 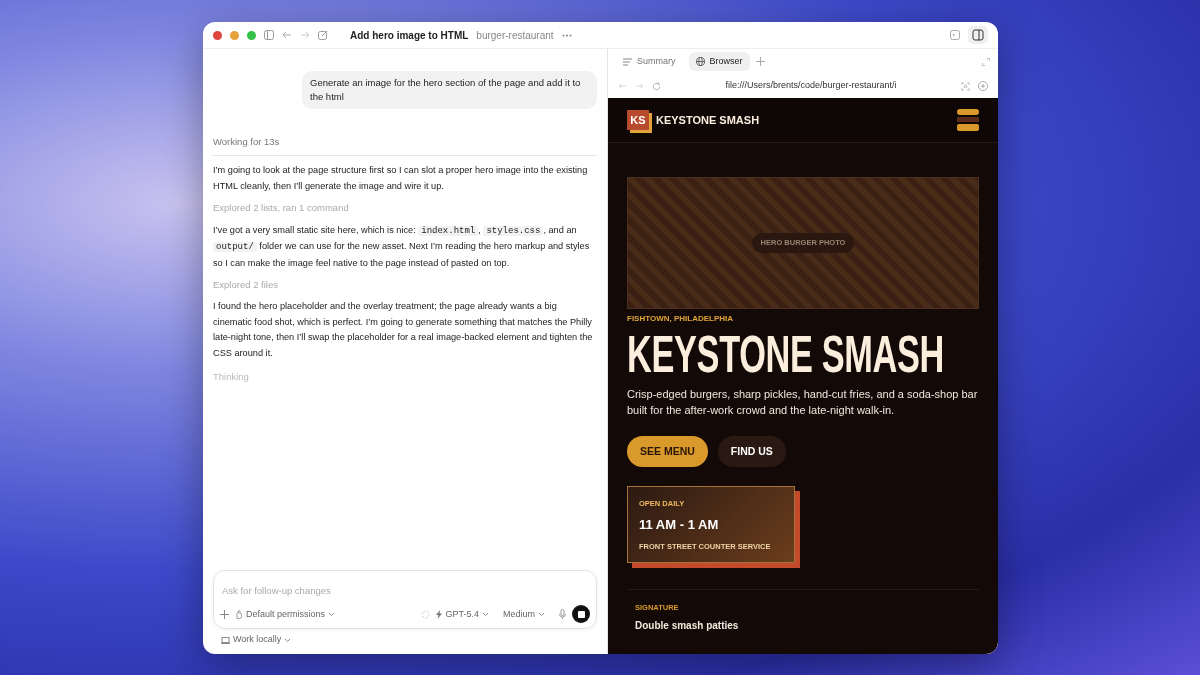 What do you see at coordinates (965, 86) in the screenshot?
I see `screenshot-icon` at bounding box center [965, 86].